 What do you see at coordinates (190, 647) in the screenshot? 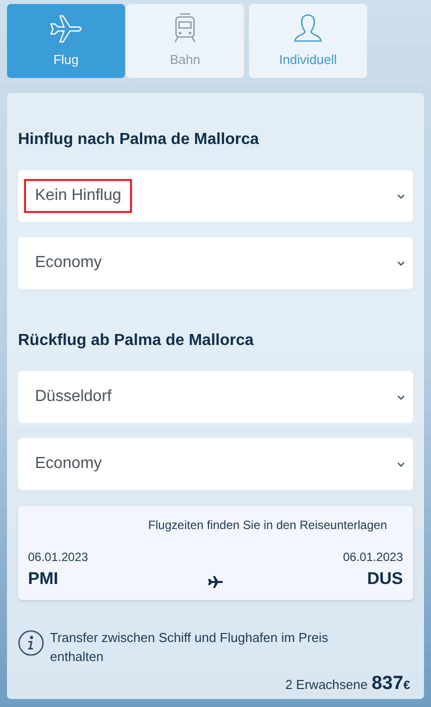
I see `transfer-note: Transfer zwischen Schiff und Flughafen im Preis enthalten` at bounding box center [190, 647].